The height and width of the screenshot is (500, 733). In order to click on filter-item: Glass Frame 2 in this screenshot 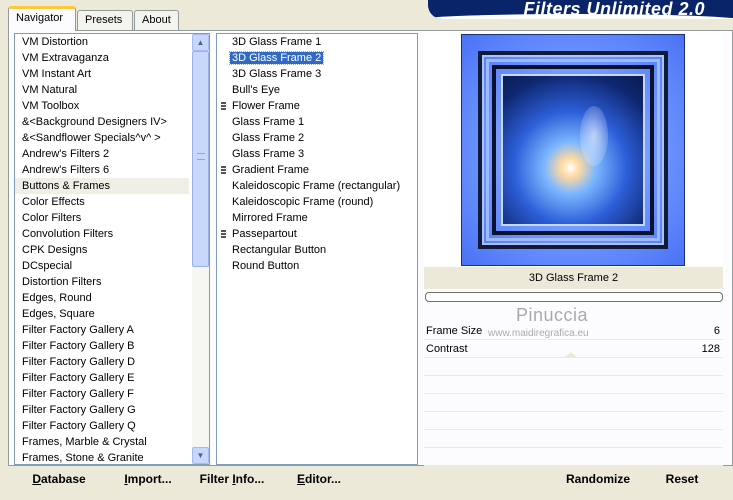, I will do `click(317, 138)`.